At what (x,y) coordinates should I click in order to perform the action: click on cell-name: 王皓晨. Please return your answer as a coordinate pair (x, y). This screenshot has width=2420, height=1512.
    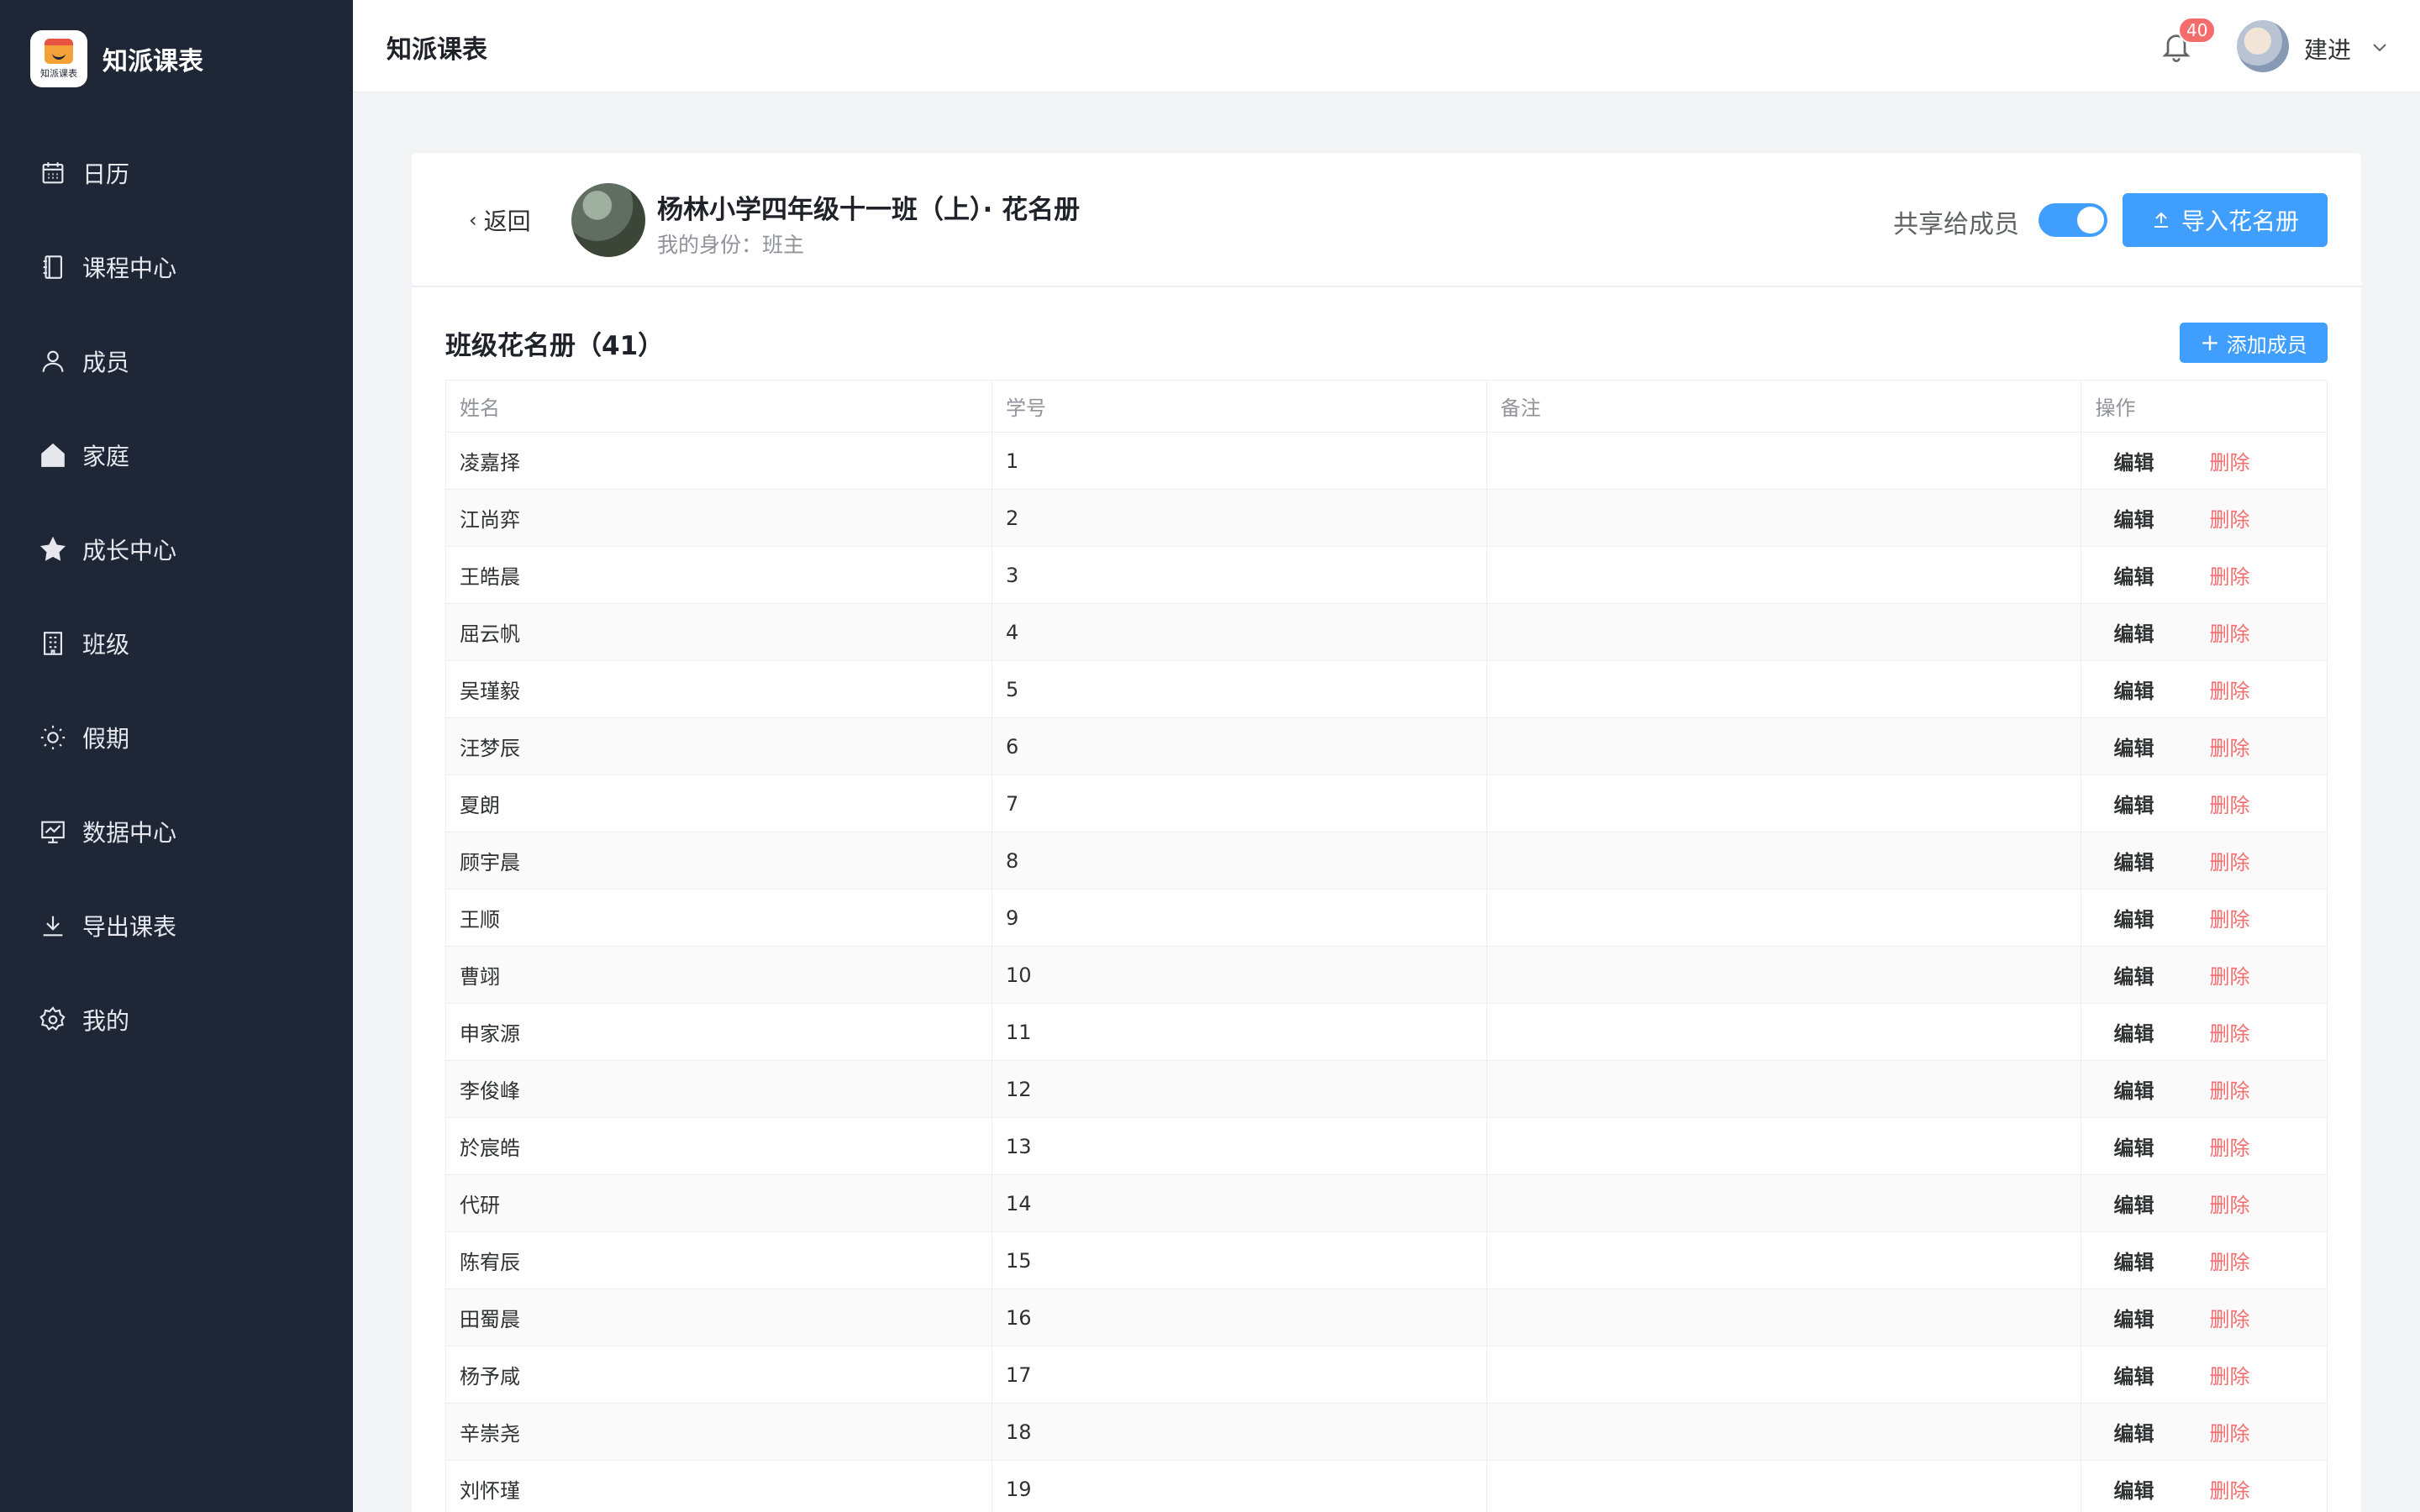
    Looking at the image, I should click on (719, 575).